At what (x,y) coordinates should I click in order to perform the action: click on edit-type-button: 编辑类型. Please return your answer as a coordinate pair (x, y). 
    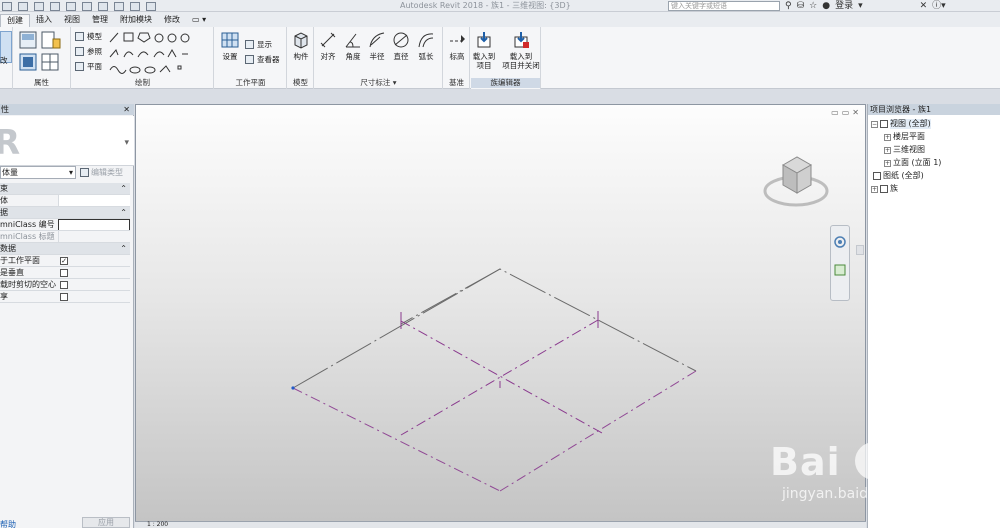
    Looking at the image, I should click on (105, 172).